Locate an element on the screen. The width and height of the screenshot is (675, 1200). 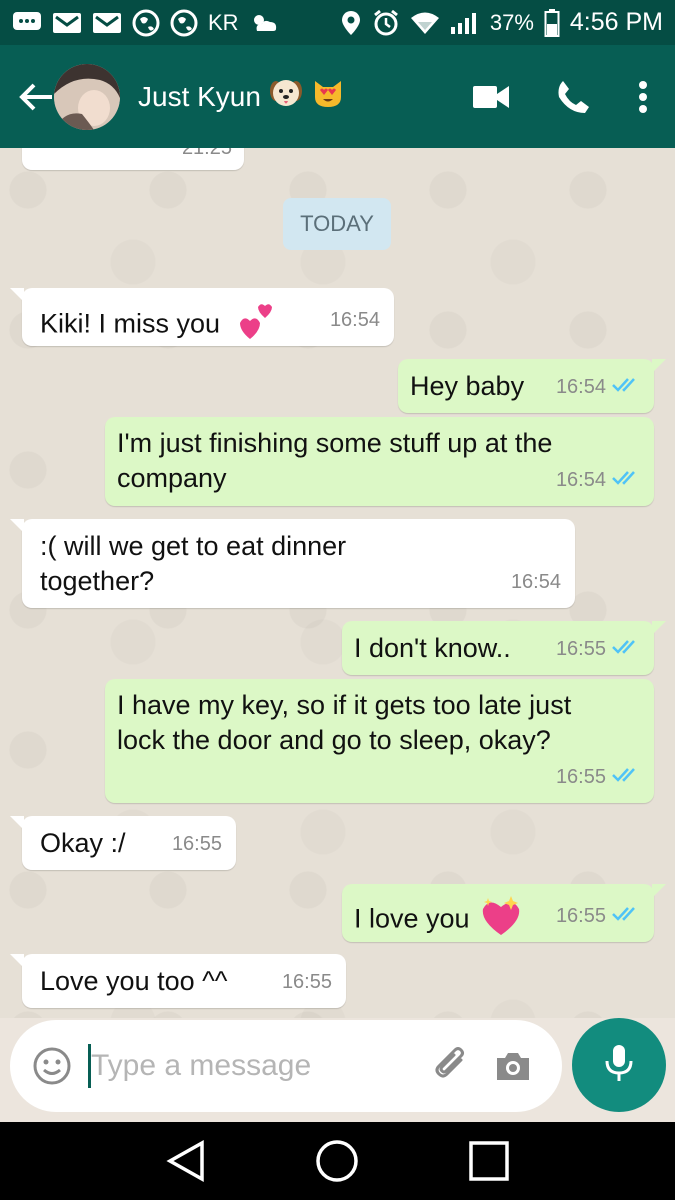
microphone-button is located at coordinates (619, 1065).